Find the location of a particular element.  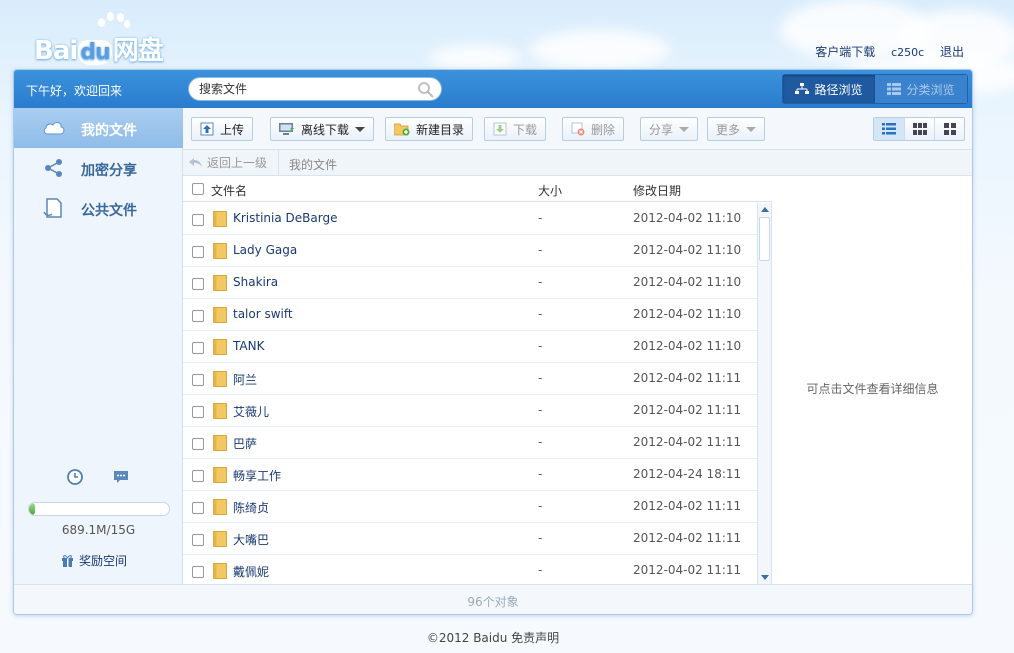

scroll-down-icon is located at coordinates (765, 577).